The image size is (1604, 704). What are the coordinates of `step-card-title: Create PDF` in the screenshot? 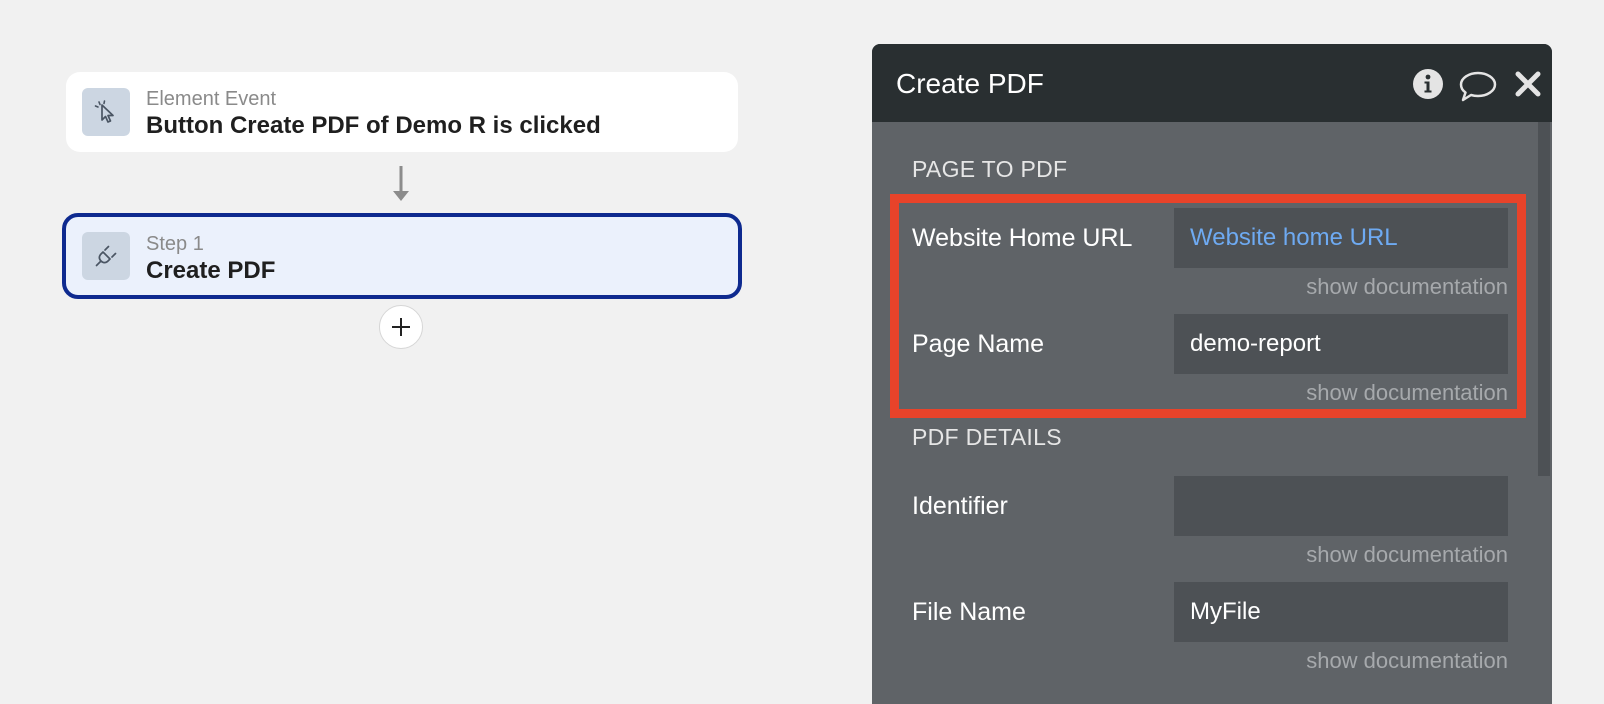 It's located at (211, 270).